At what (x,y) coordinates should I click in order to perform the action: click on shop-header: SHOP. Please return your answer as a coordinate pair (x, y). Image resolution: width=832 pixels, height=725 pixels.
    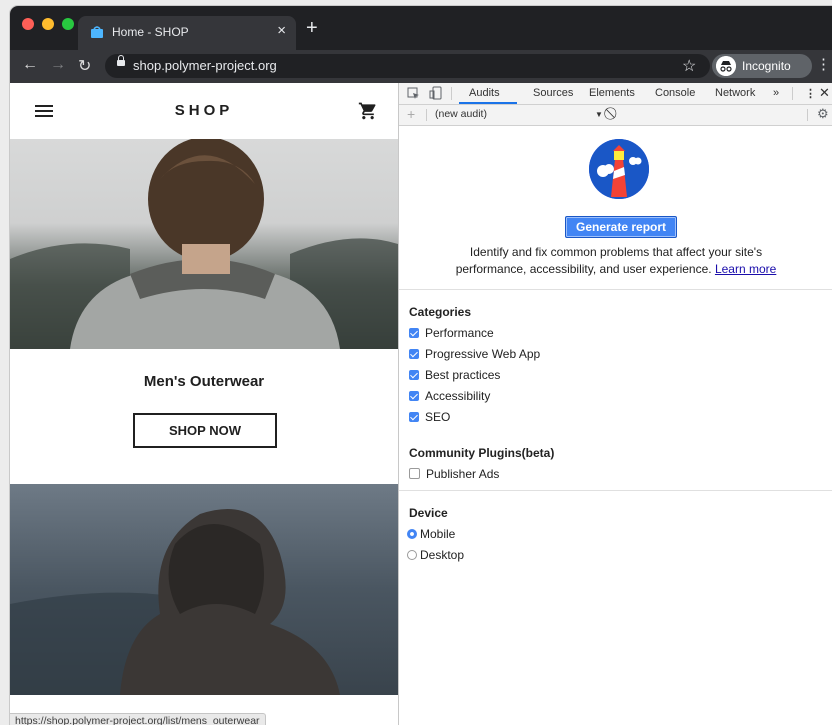
    Looking at the image, I should click on (204, 110).